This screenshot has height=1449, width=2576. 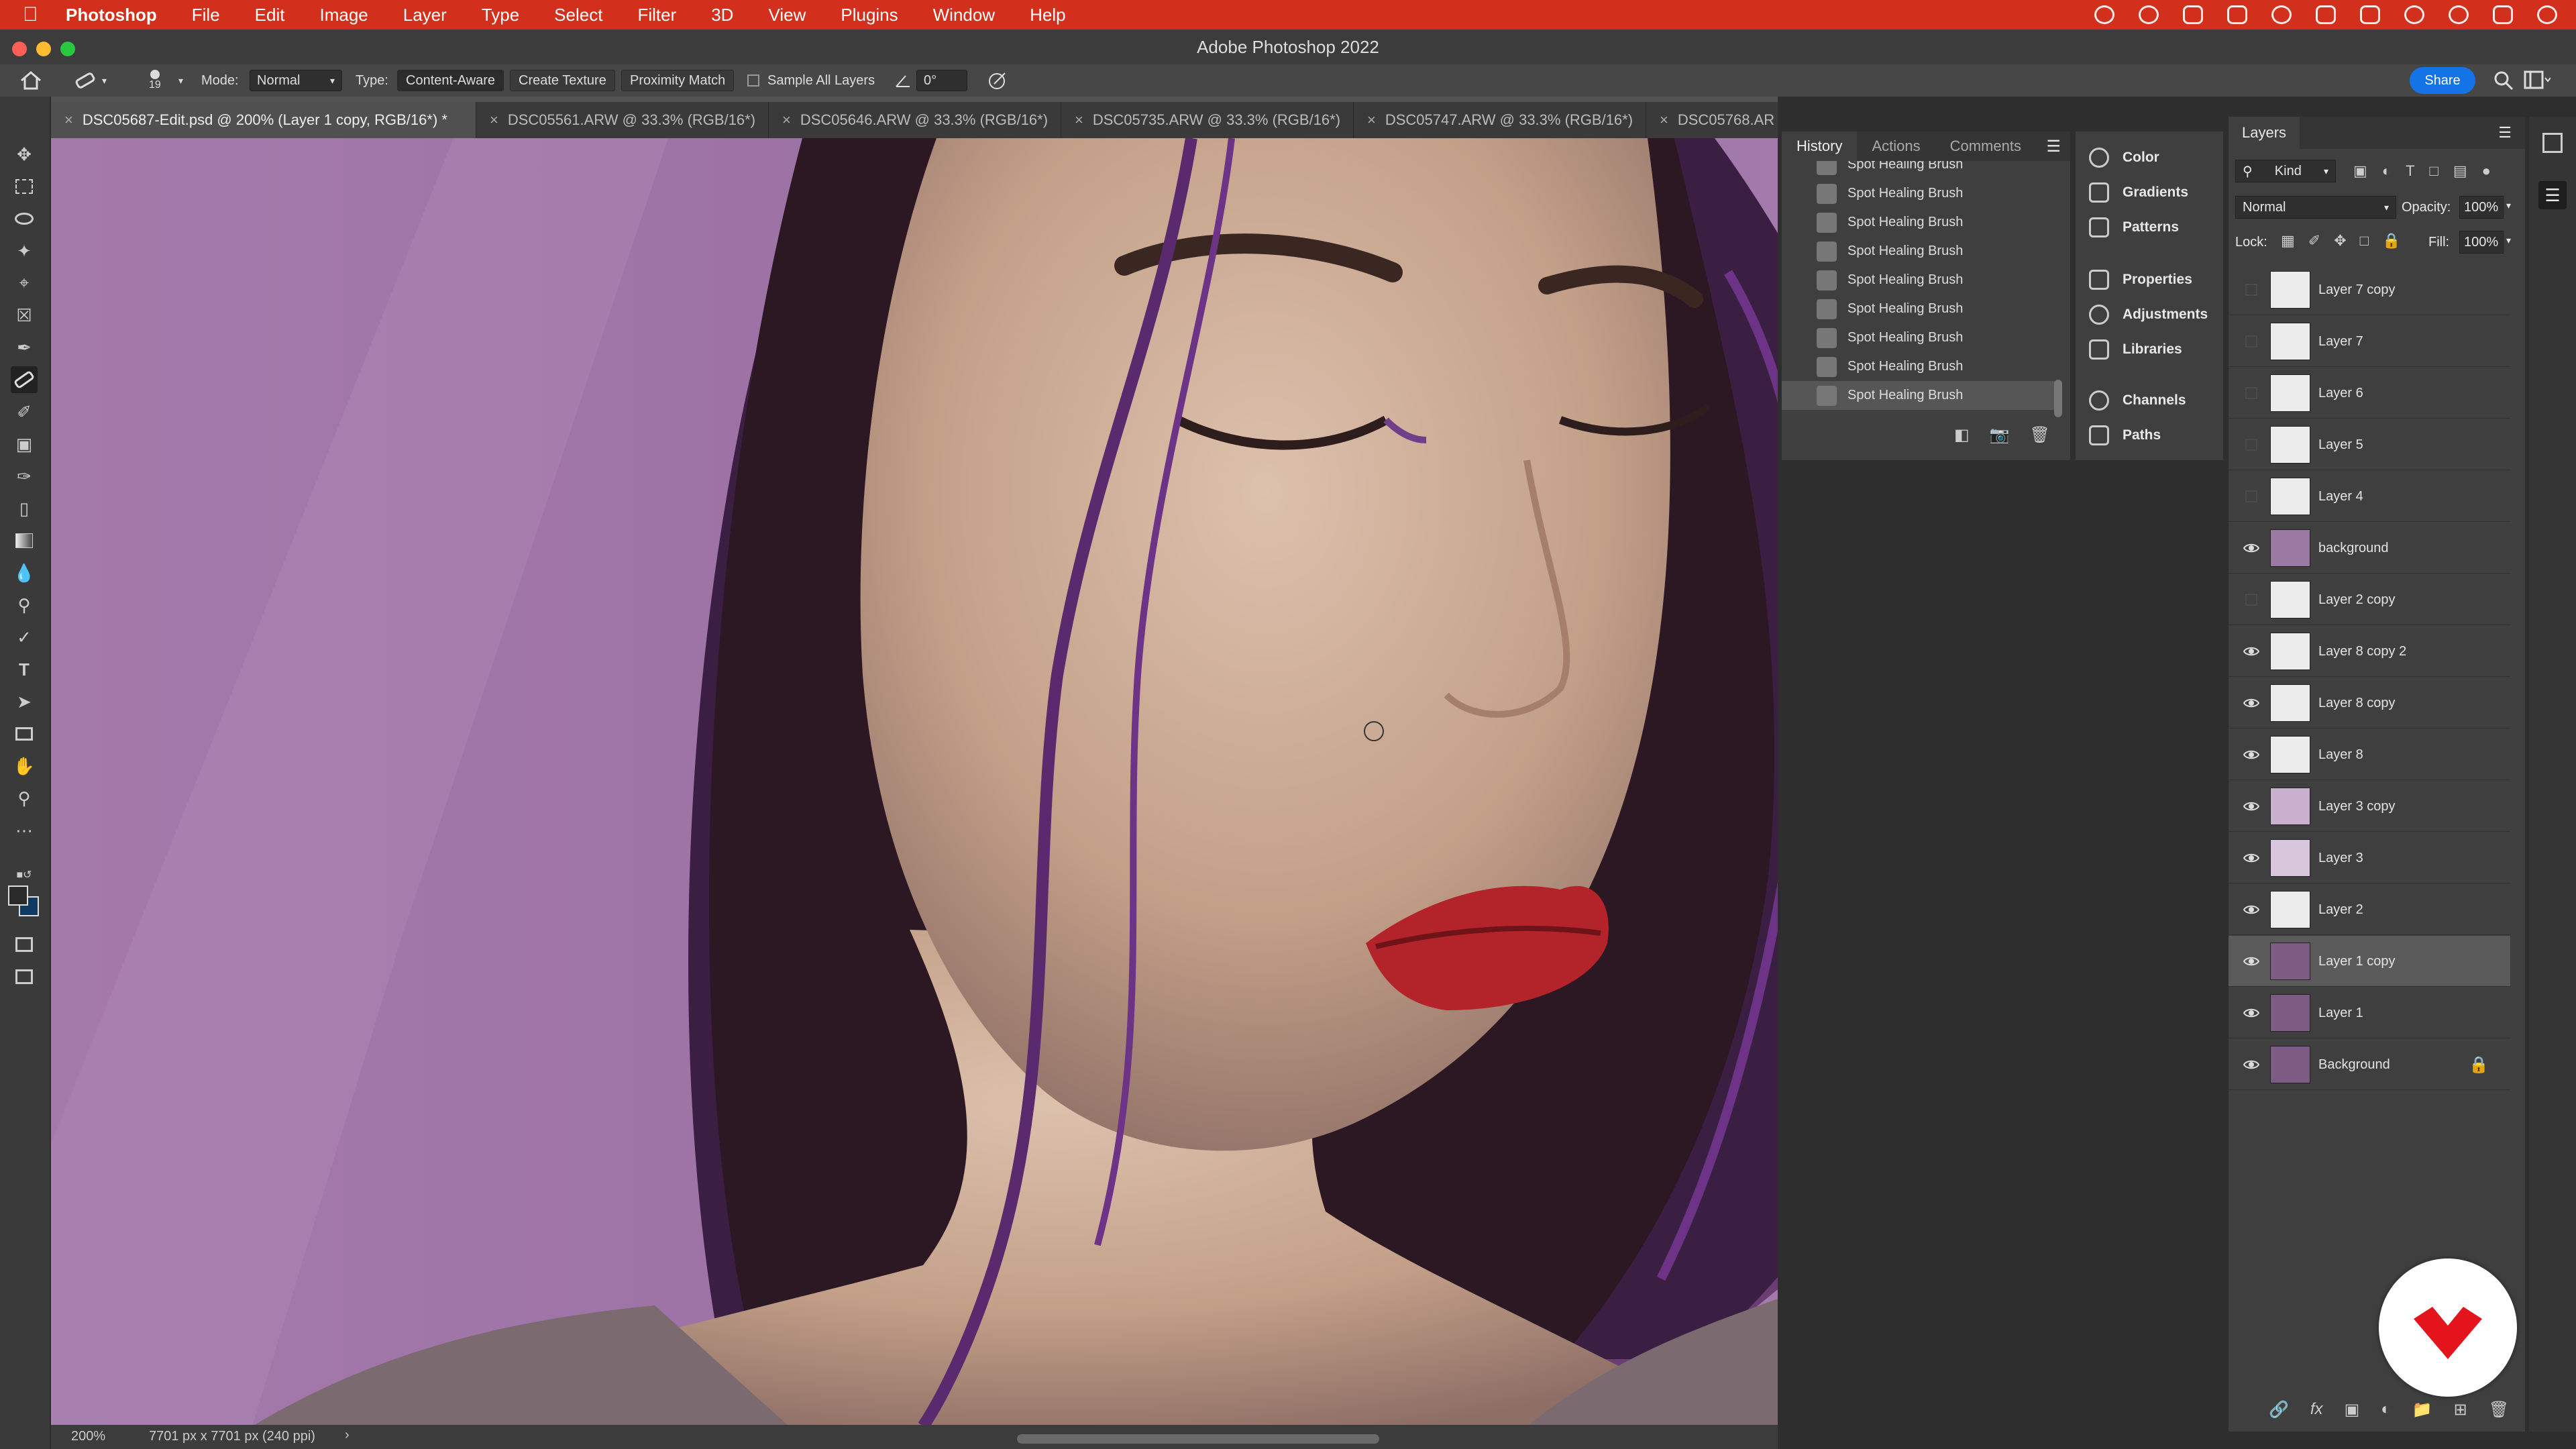 I want to click on workspace-icon, so click(x=2537, y=81).